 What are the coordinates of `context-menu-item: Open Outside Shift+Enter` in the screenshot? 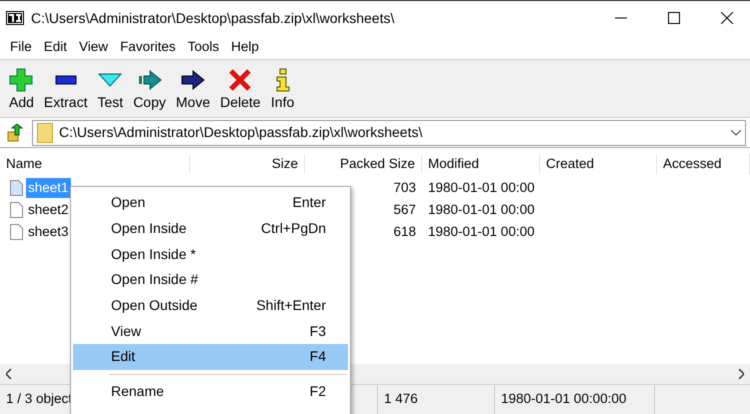 It's located at (210, 305).